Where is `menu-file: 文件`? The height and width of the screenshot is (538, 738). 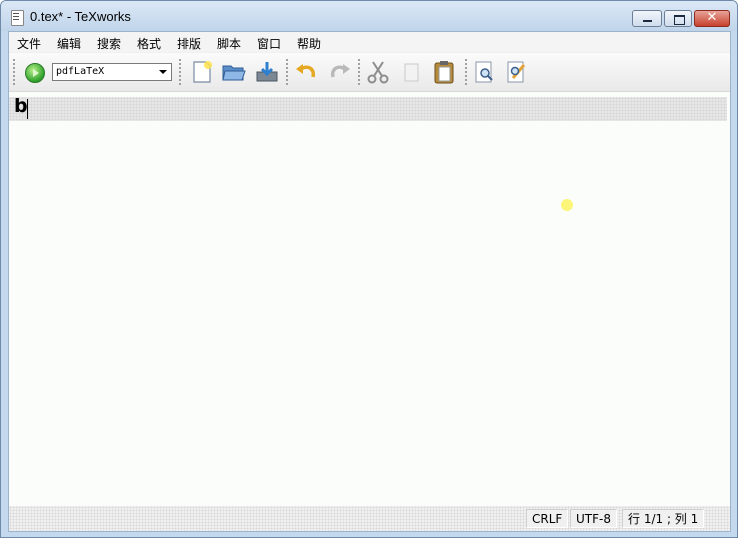
menu-file: 文件 is located at coordinates (29, 43).